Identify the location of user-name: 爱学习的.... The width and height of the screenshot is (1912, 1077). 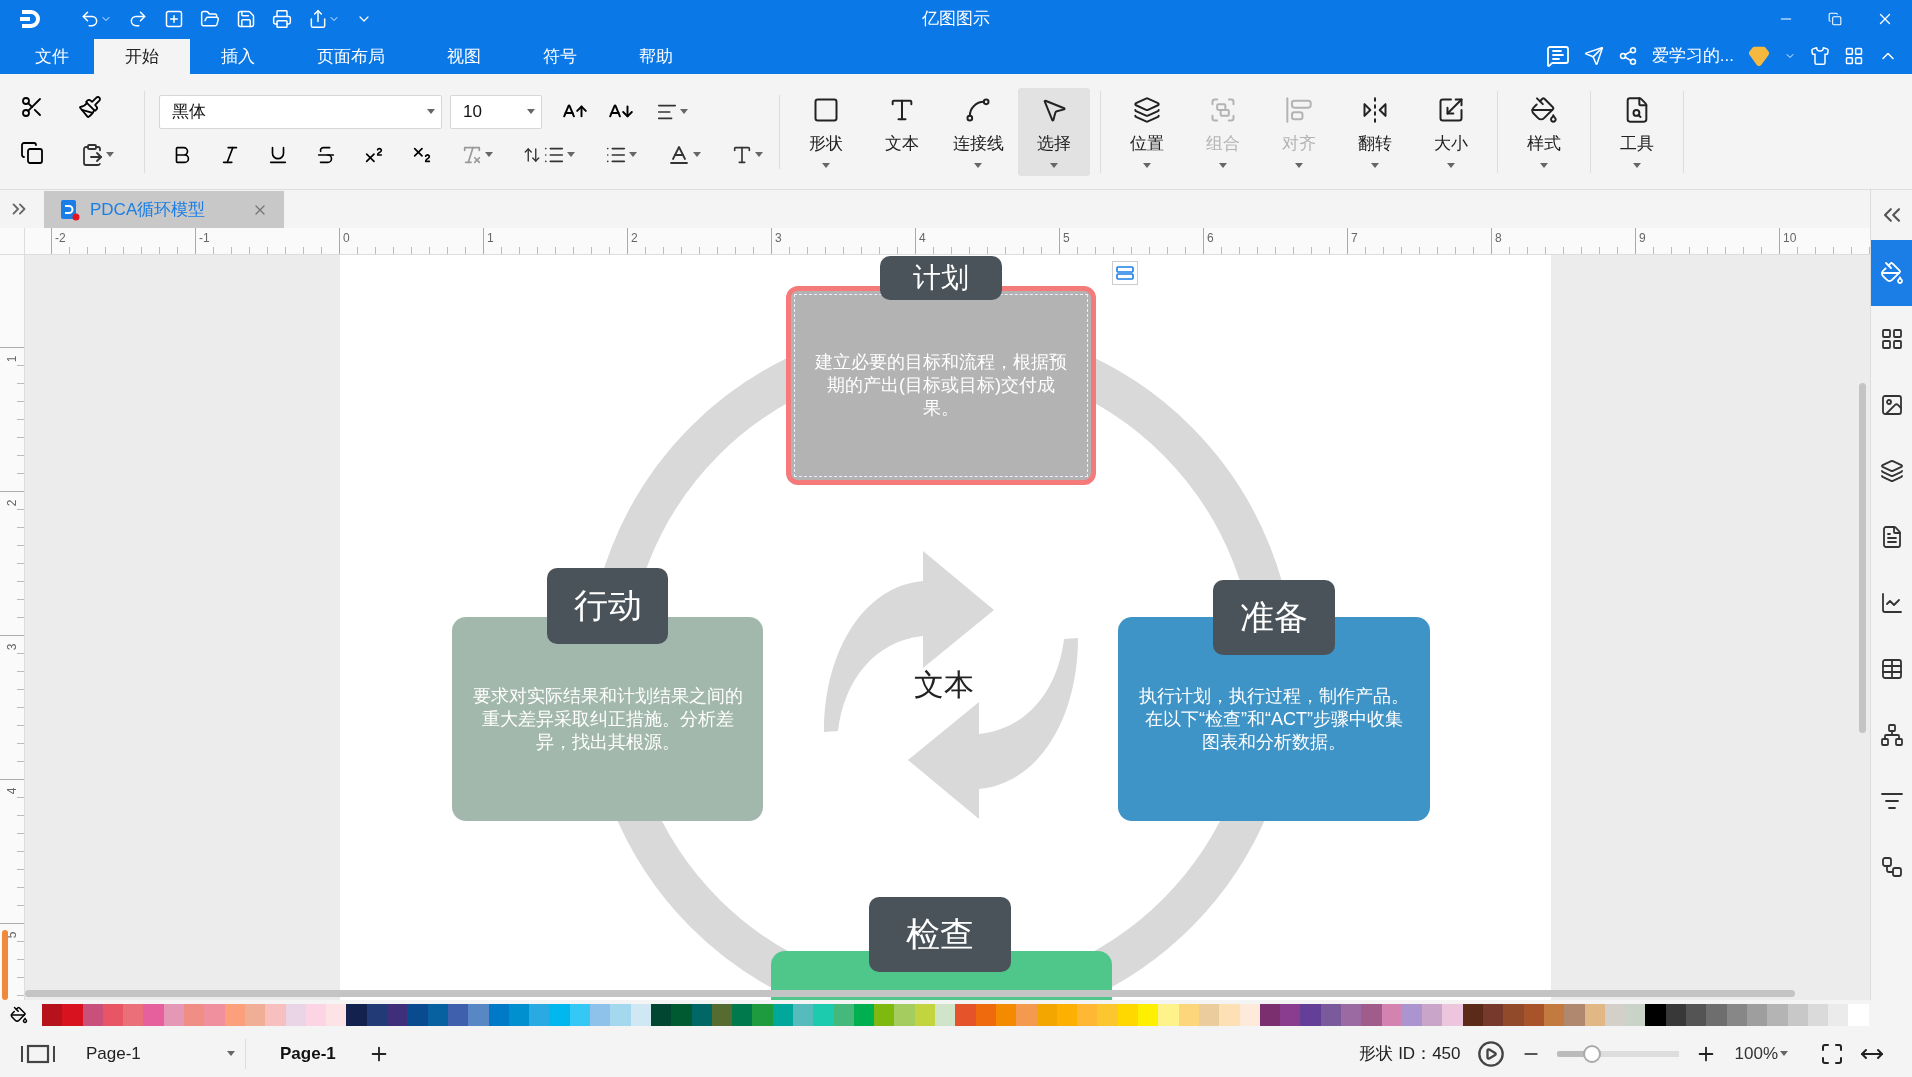
(1692, 55).